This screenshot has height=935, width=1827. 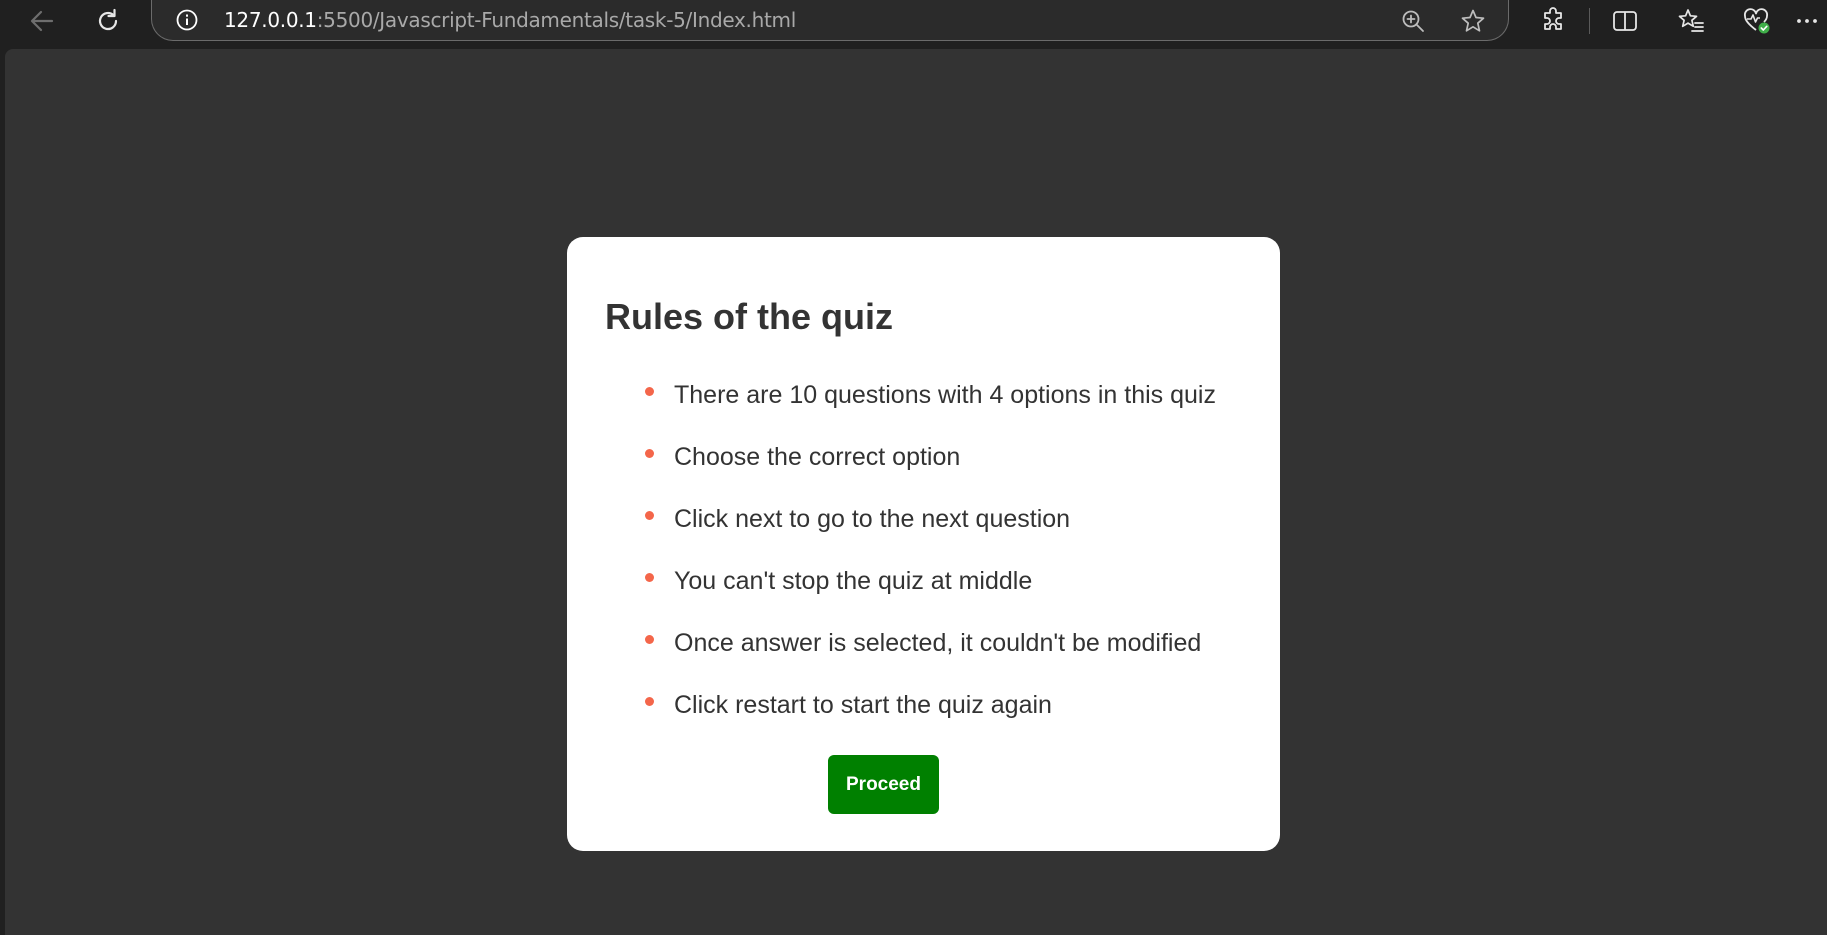 What do you see at coordinates (1589, 21) in the screenshot?
I see `toolbar-separator` at bounding box center [1589, 21].